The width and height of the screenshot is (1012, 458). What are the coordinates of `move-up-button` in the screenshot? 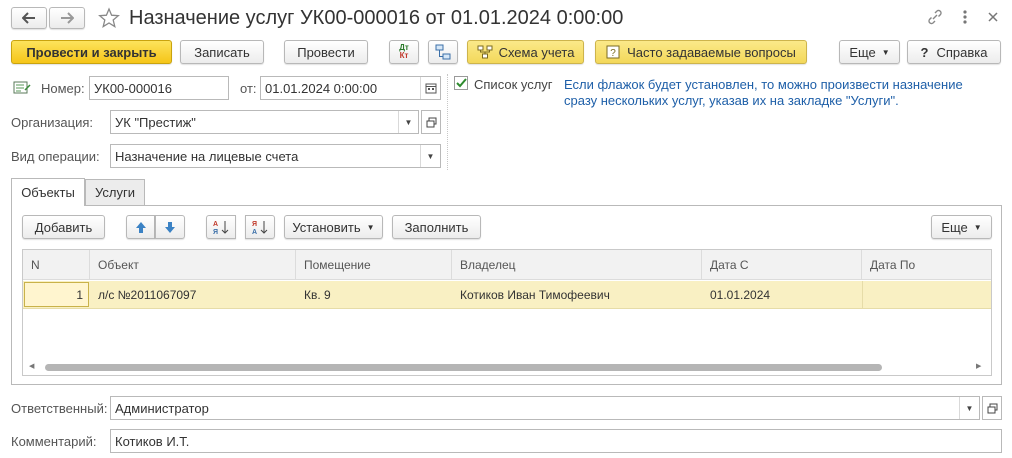 It's located at (140, 227).